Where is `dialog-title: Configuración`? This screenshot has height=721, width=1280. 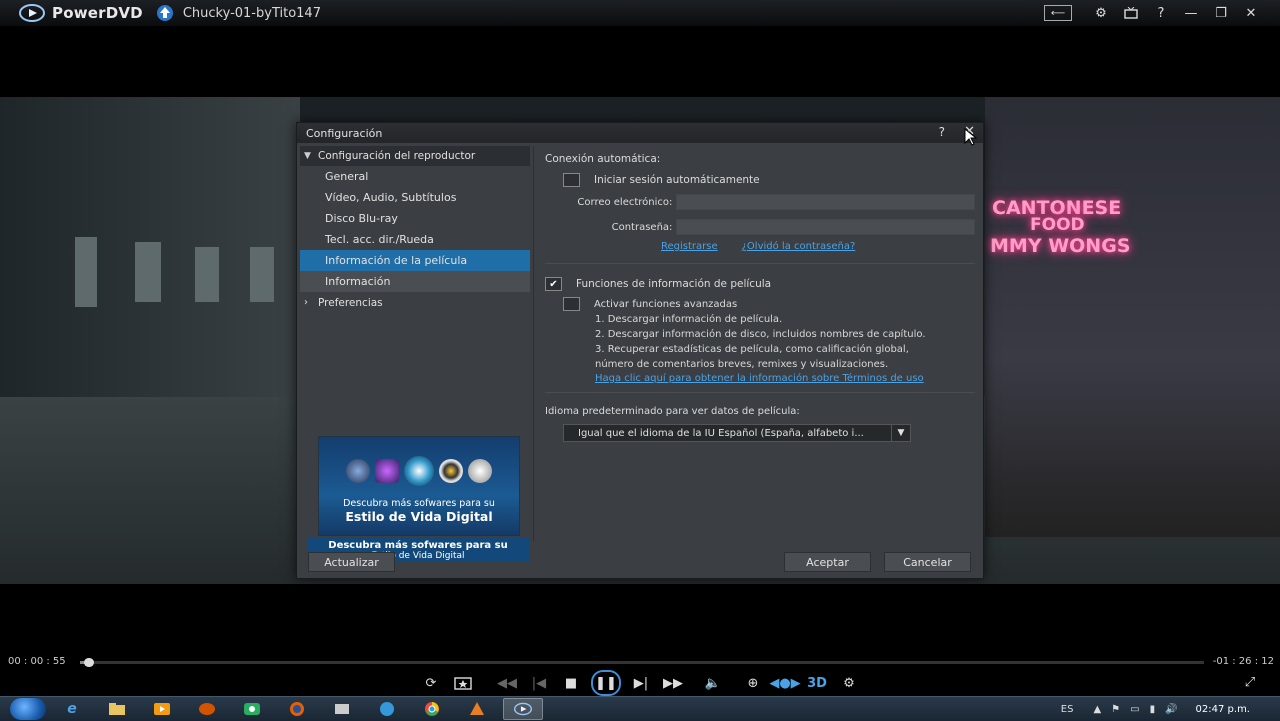 dialog-title: Configuración is located at coordinates (344, 133).